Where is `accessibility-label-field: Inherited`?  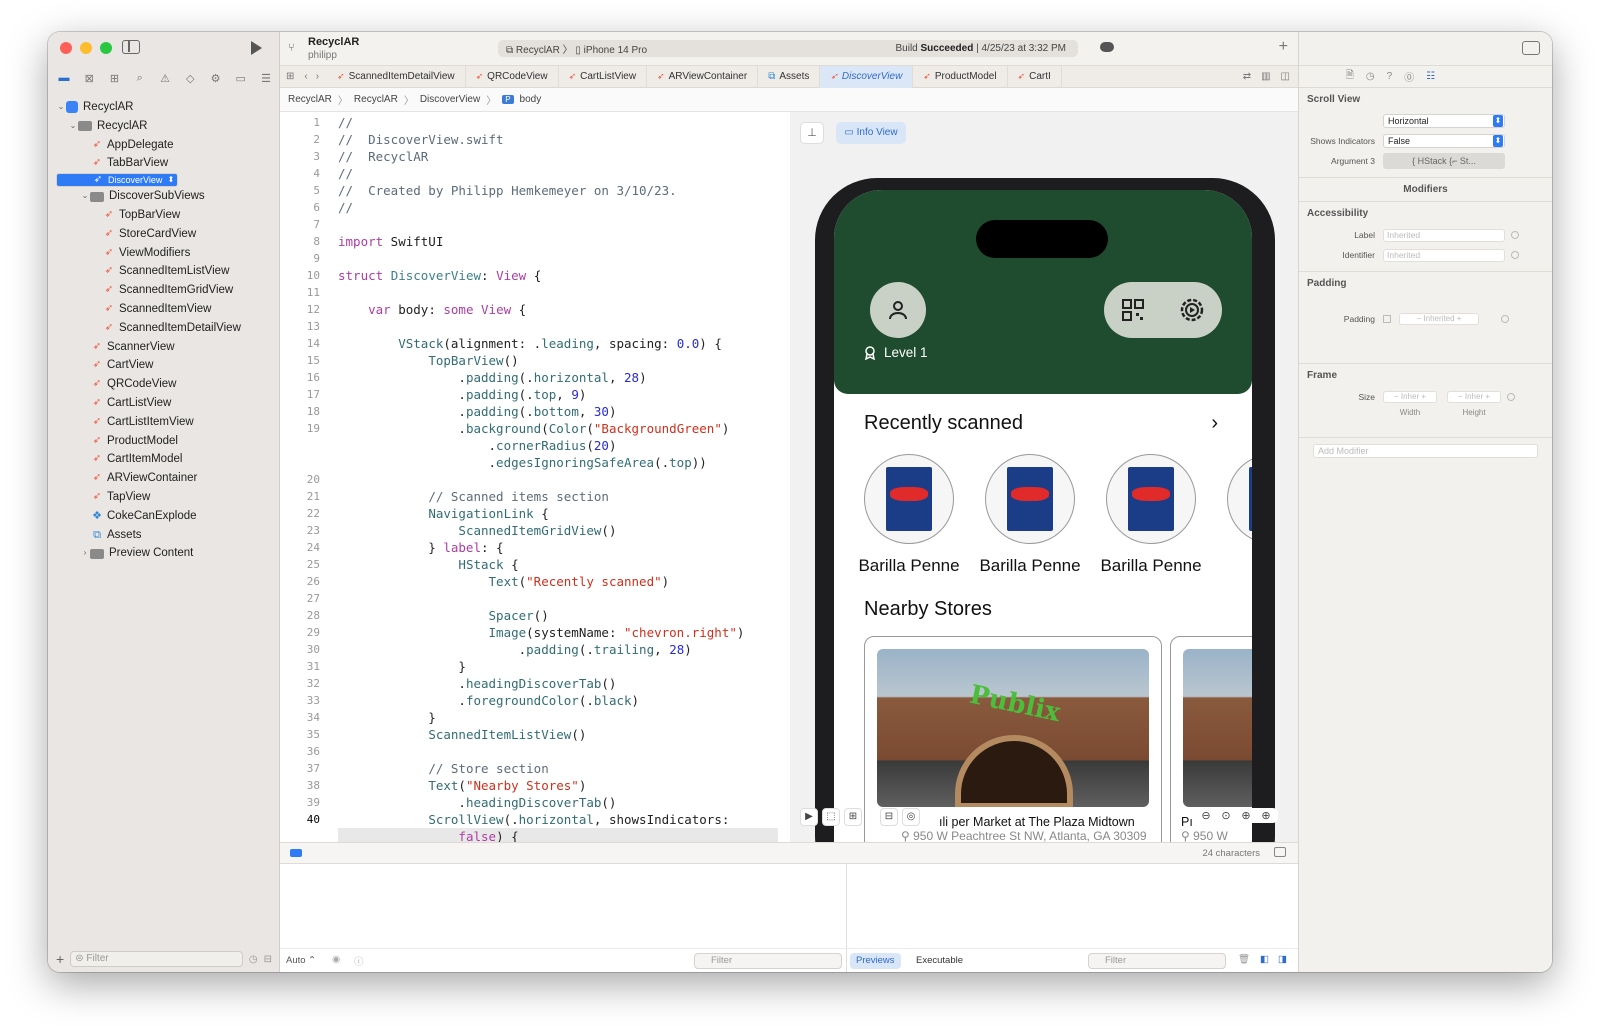
accessibility-label-field: Inherited is located at coordinates (1444, 235).